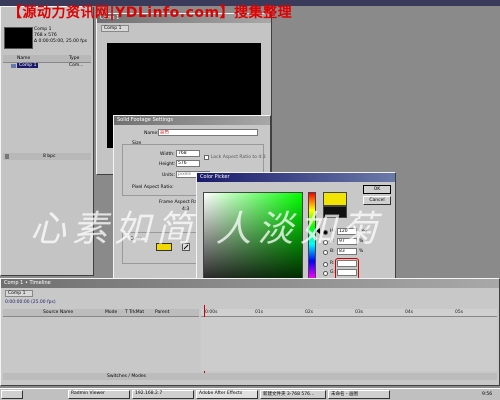  Describe the element at coordinates (61, 41) in the screenshot. I see `project-info-duration: Δ 0:00:05:00, 25.00 fps` at that location.